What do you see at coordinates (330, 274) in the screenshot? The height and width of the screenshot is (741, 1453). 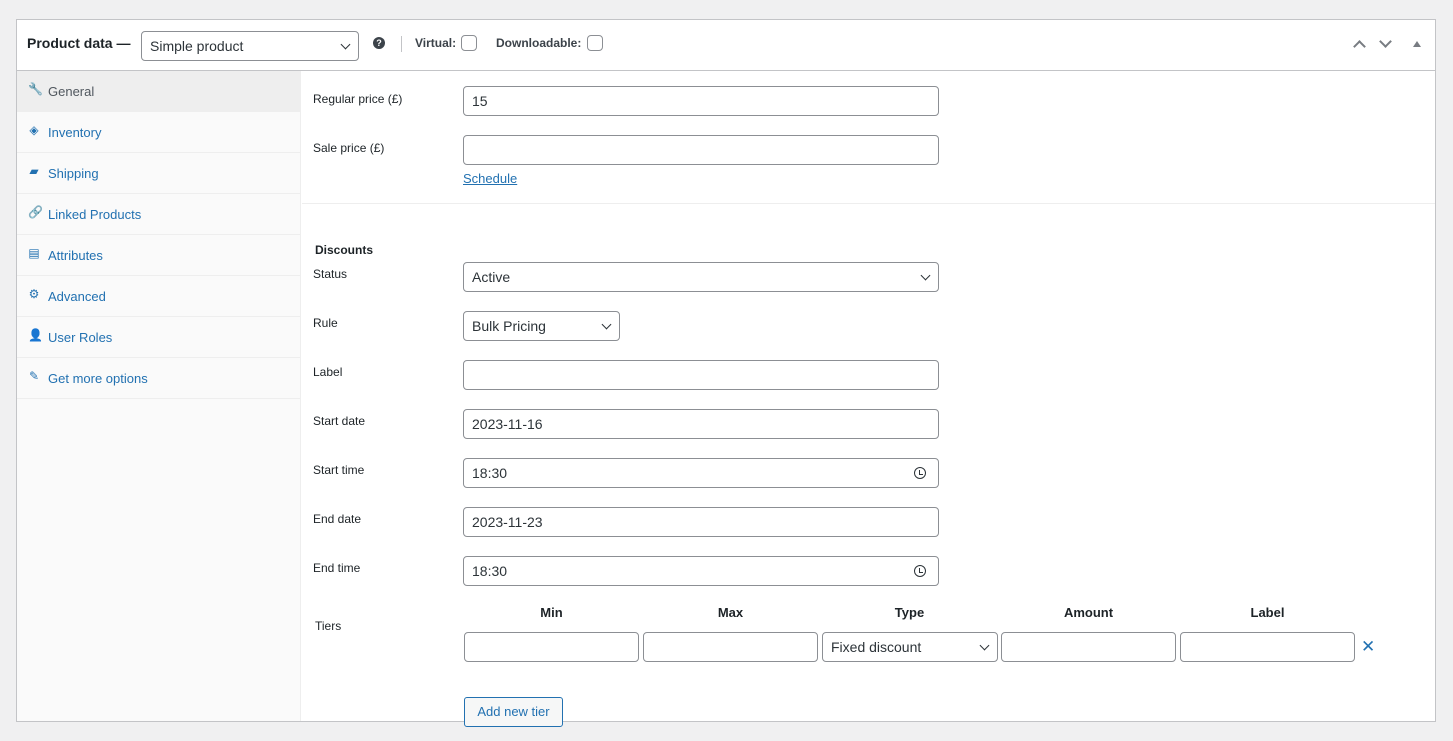 I see `status-label: Status` at bounding box center [330, 274].